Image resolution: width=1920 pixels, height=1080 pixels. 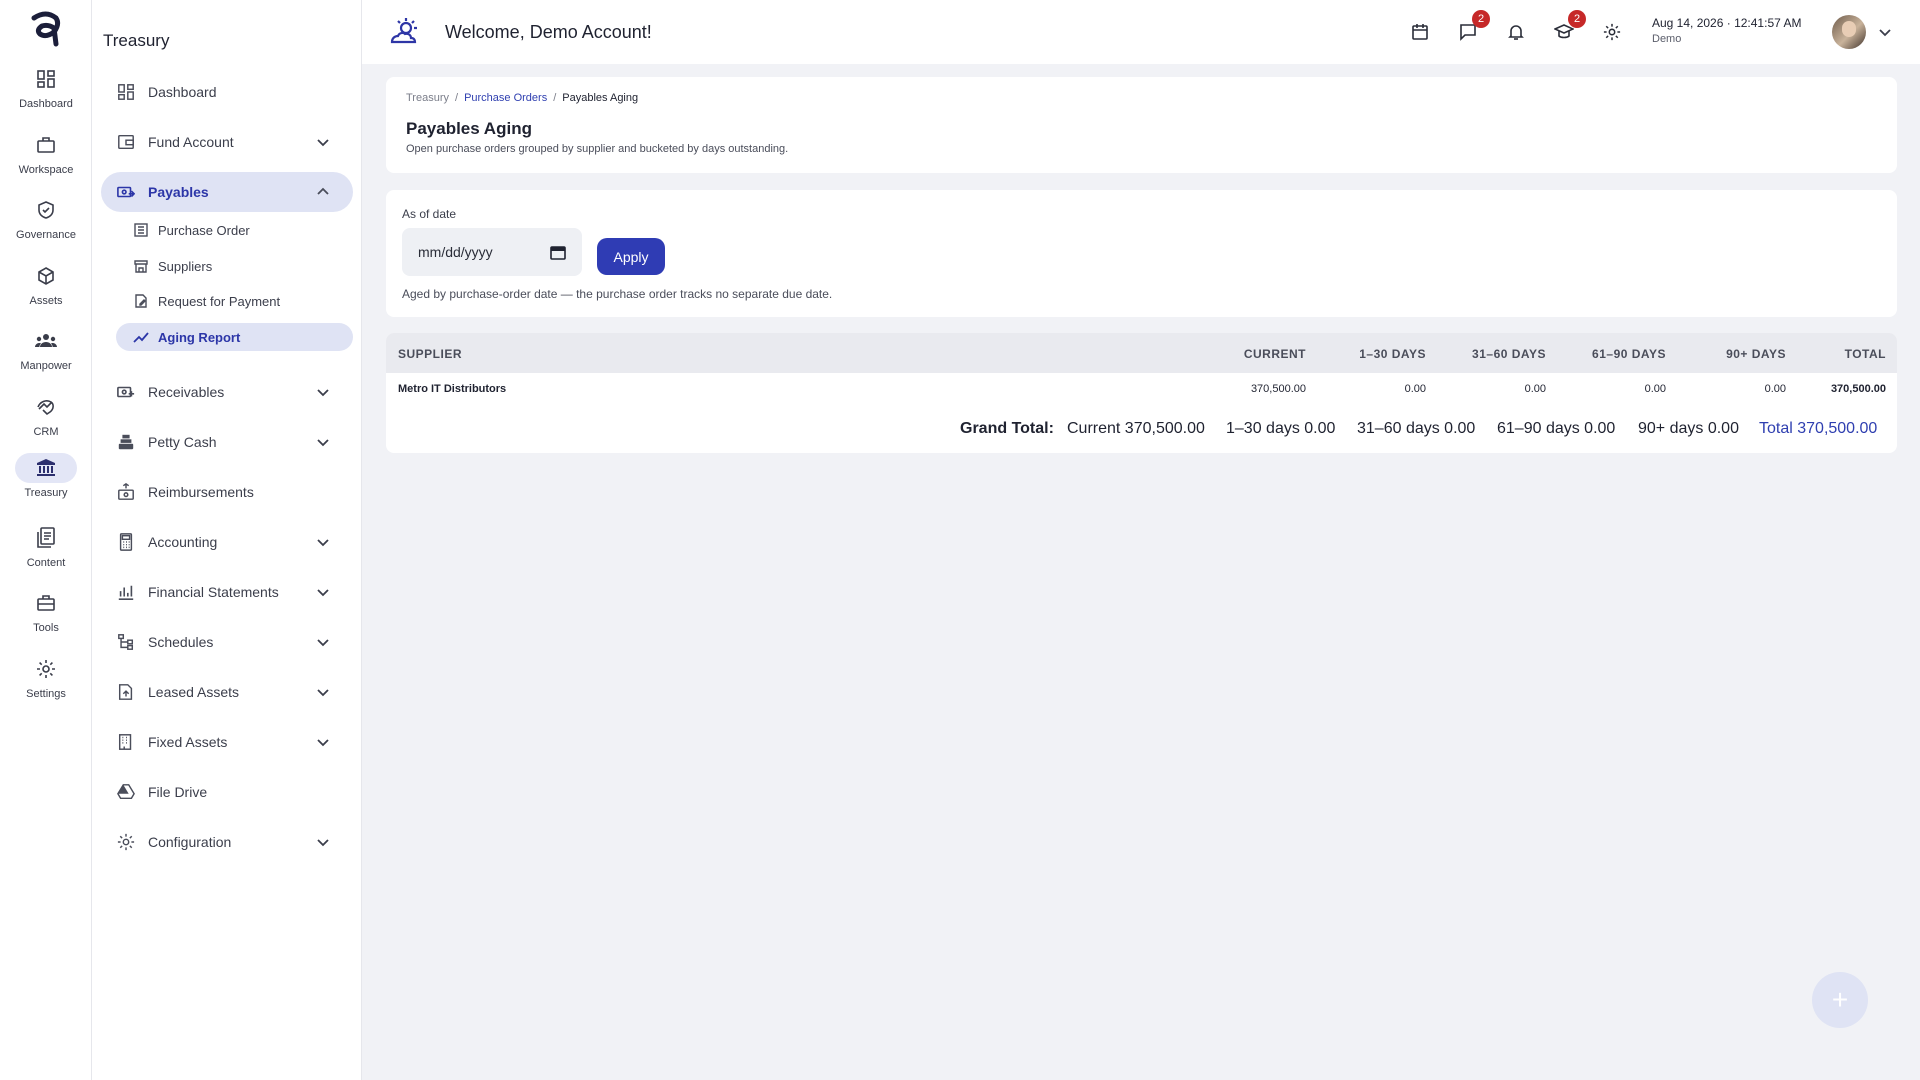 What do you see at coordinates (234, 266) in the screenshot?
I see `sub-item-suppliers: Suppliers` at bounding box center [234, 266].